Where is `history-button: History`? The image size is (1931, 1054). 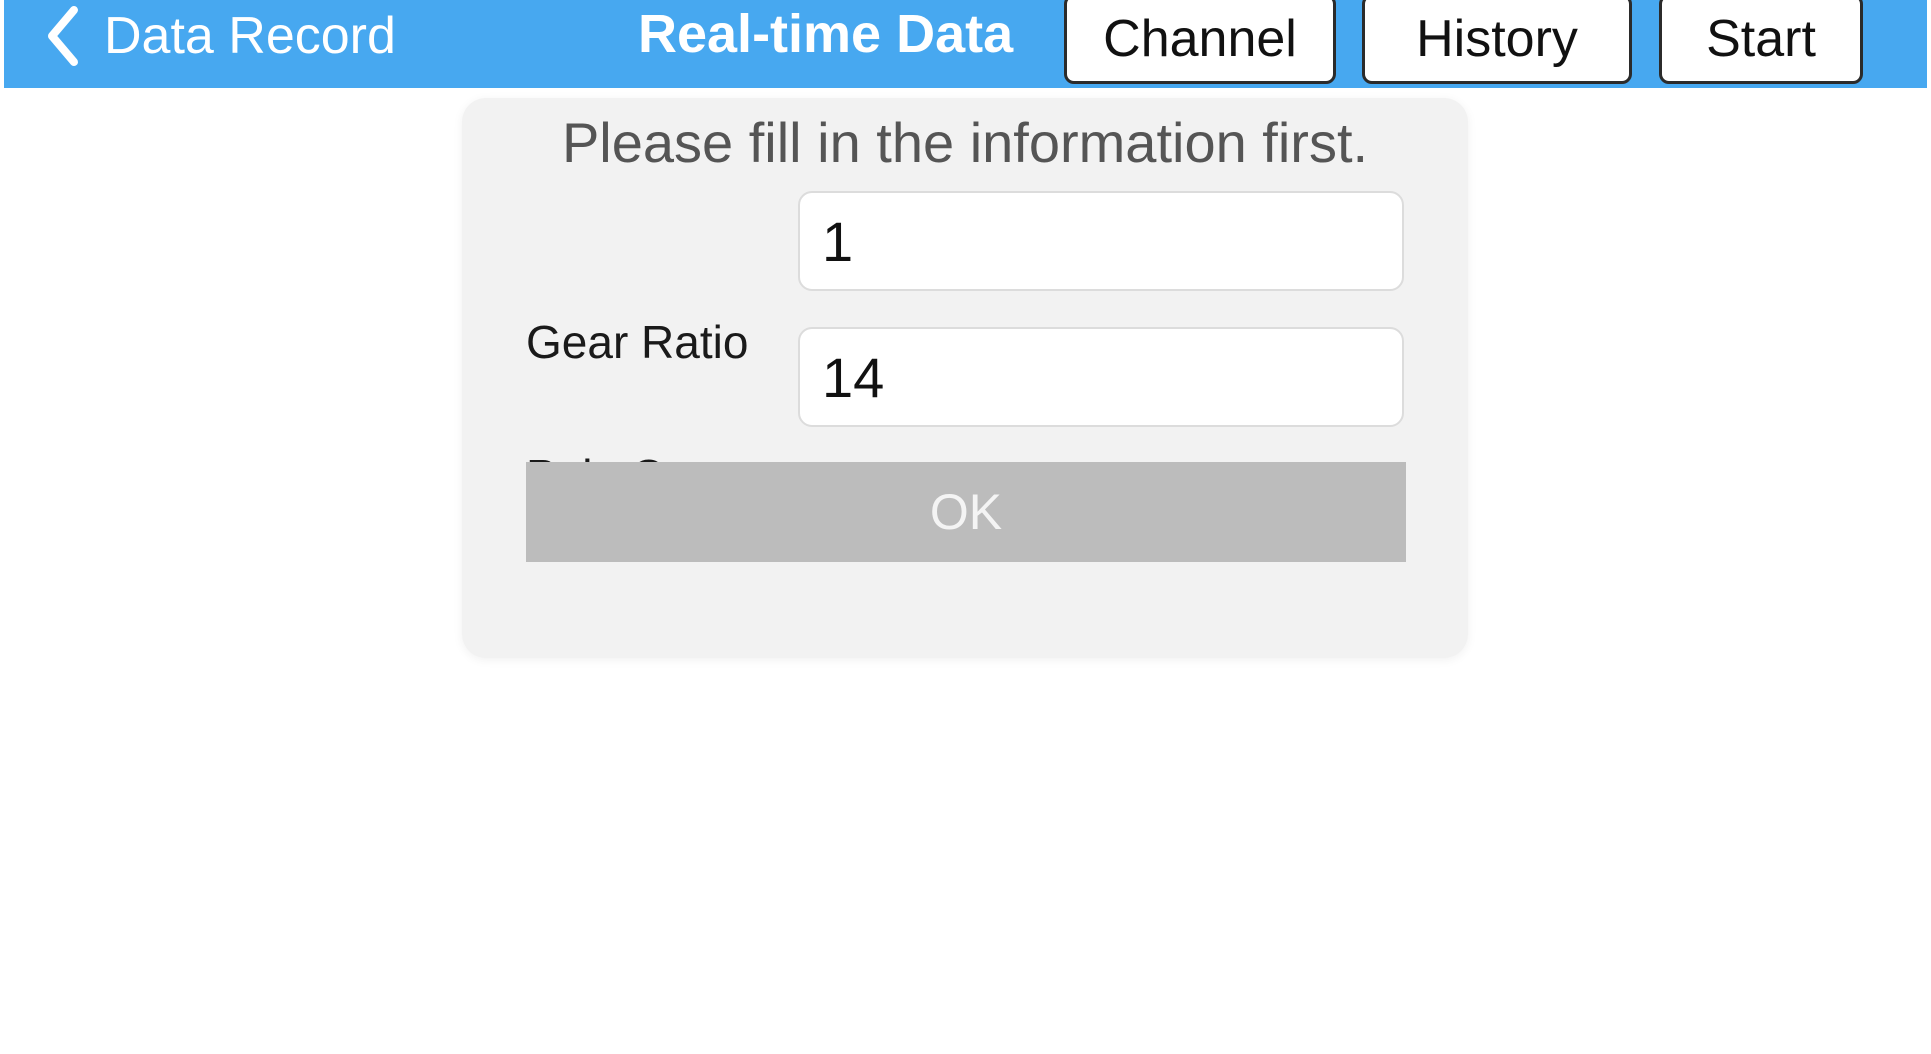 history-button: History is located at coordinates (1497, 42).